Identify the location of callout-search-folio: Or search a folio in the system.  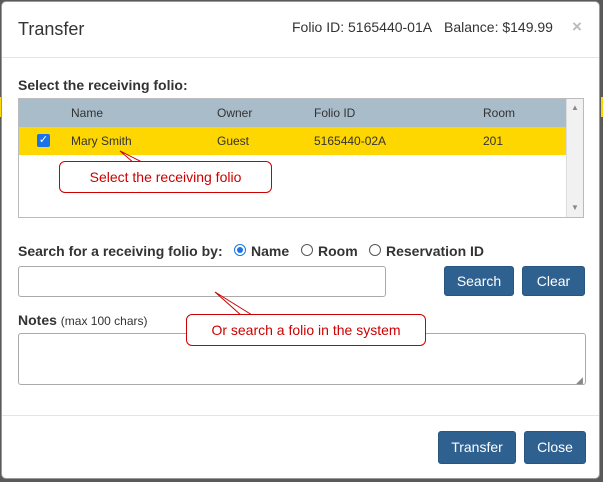
(306, 330).